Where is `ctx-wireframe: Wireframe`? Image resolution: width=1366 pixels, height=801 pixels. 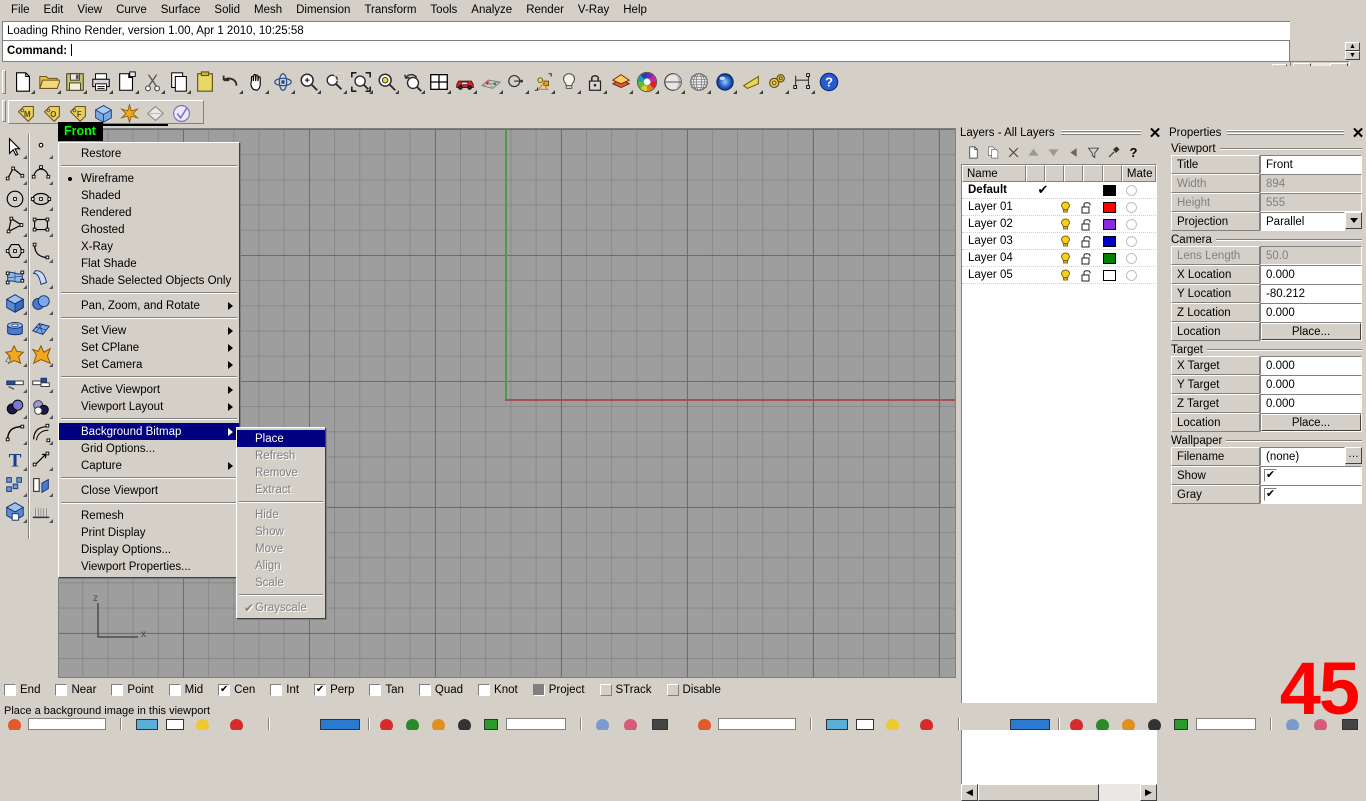
ctx-wireframe: Wireframe is located at coordinates (149, 178).